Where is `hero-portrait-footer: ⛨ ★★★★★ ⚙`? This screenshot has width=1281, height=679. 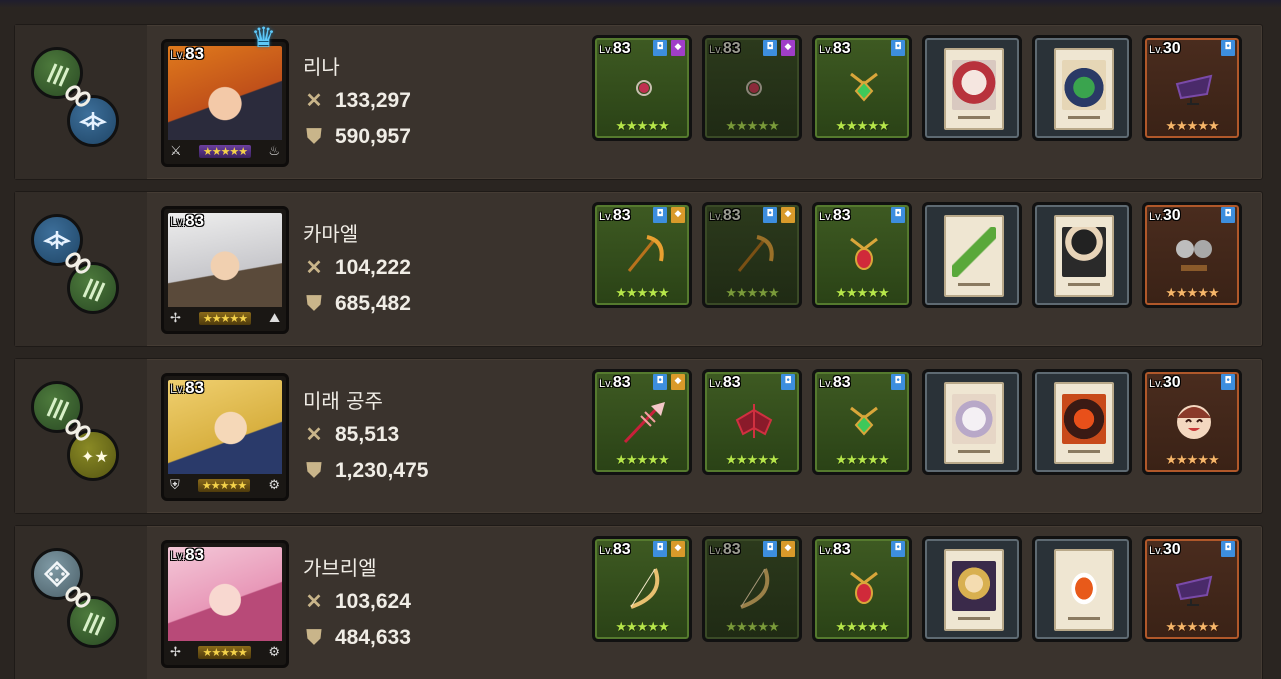 hero-portrait-footer: ⛨ ★★★★★ ⚙ is located at coordinates (225, 485).